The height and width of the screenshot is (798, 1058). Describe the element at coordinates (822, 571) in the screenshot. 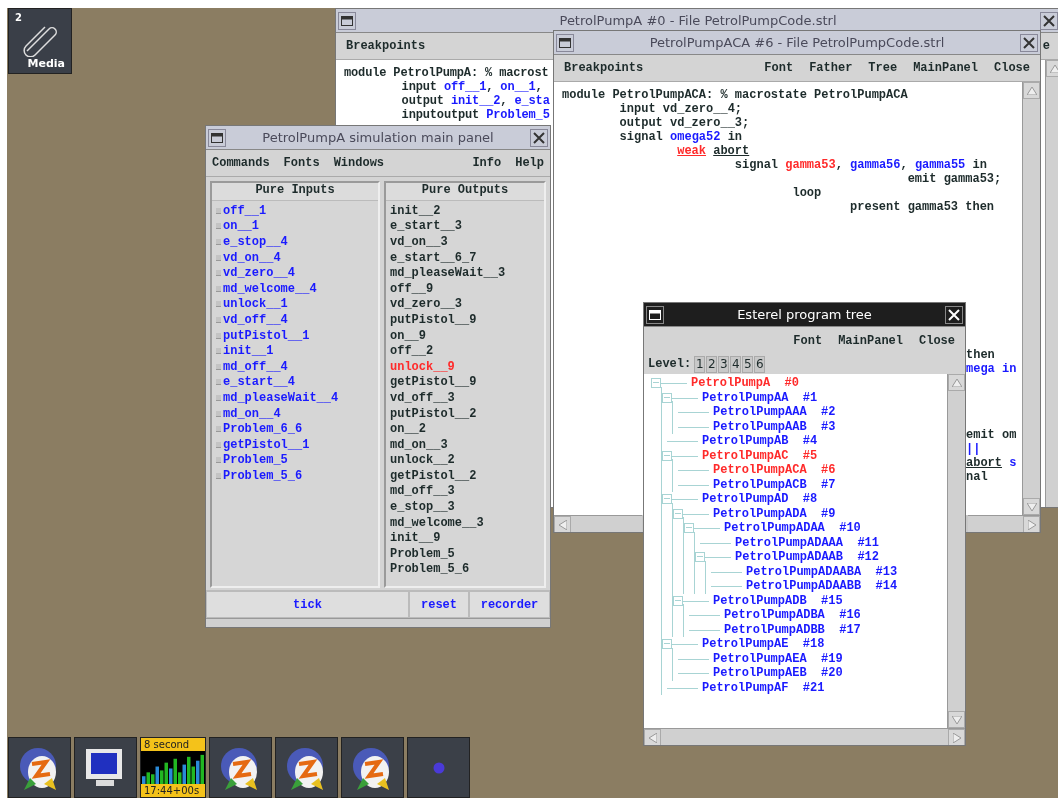

I see `tree-node: PetrolPumpADAABA #13` at that location.